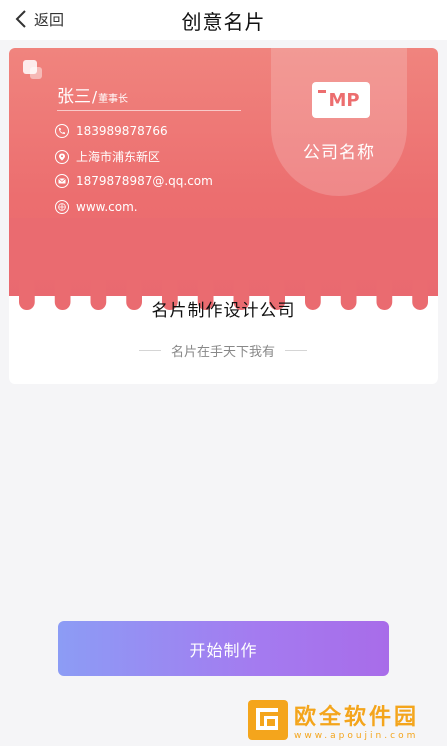 The height and width of the screenshot is (746, 447). What do you see at coordinates (357, 717) in the screenshot?
I see `watermark-title: 欧全软件园` at bounding box center [357, 717].